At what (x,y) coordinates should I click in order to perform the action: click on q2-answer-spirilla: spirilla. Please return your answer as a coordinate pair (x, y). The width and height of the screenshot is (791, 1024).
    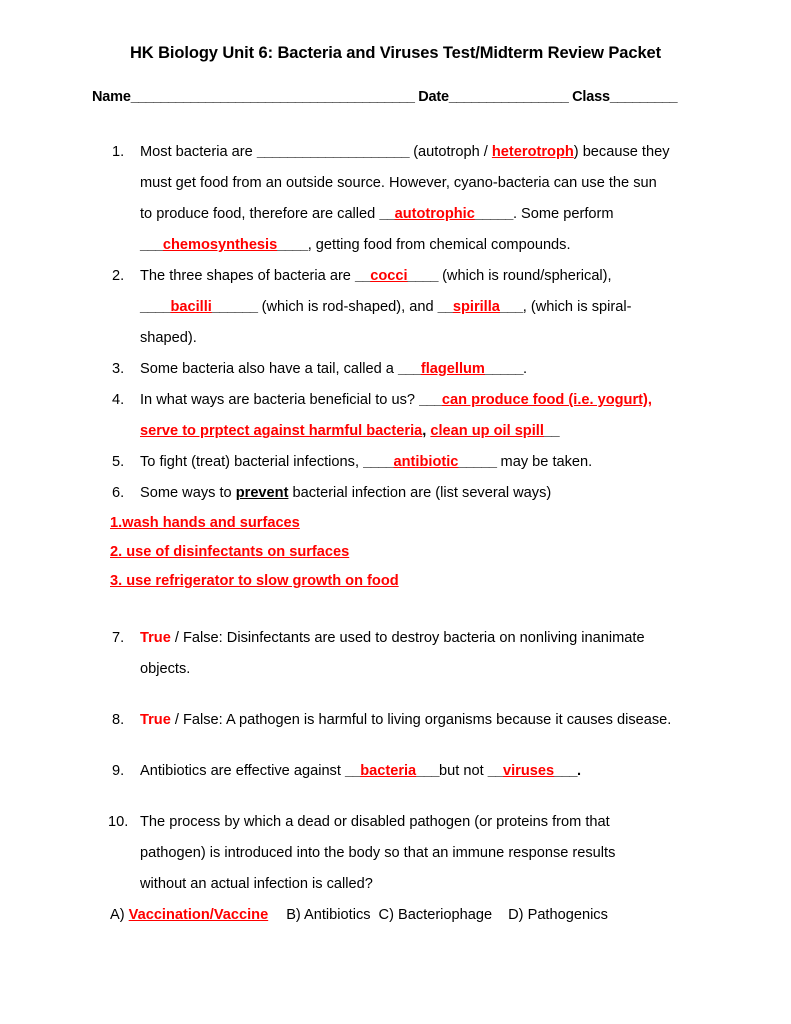
    Looking at the image, I should click on (476, 307).